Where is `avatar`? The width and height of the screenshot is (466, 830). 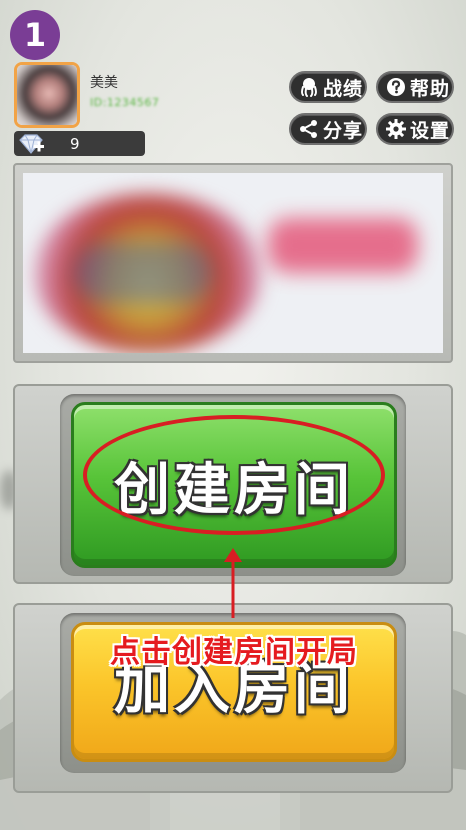
avatar is located at coordinates (47, 95).